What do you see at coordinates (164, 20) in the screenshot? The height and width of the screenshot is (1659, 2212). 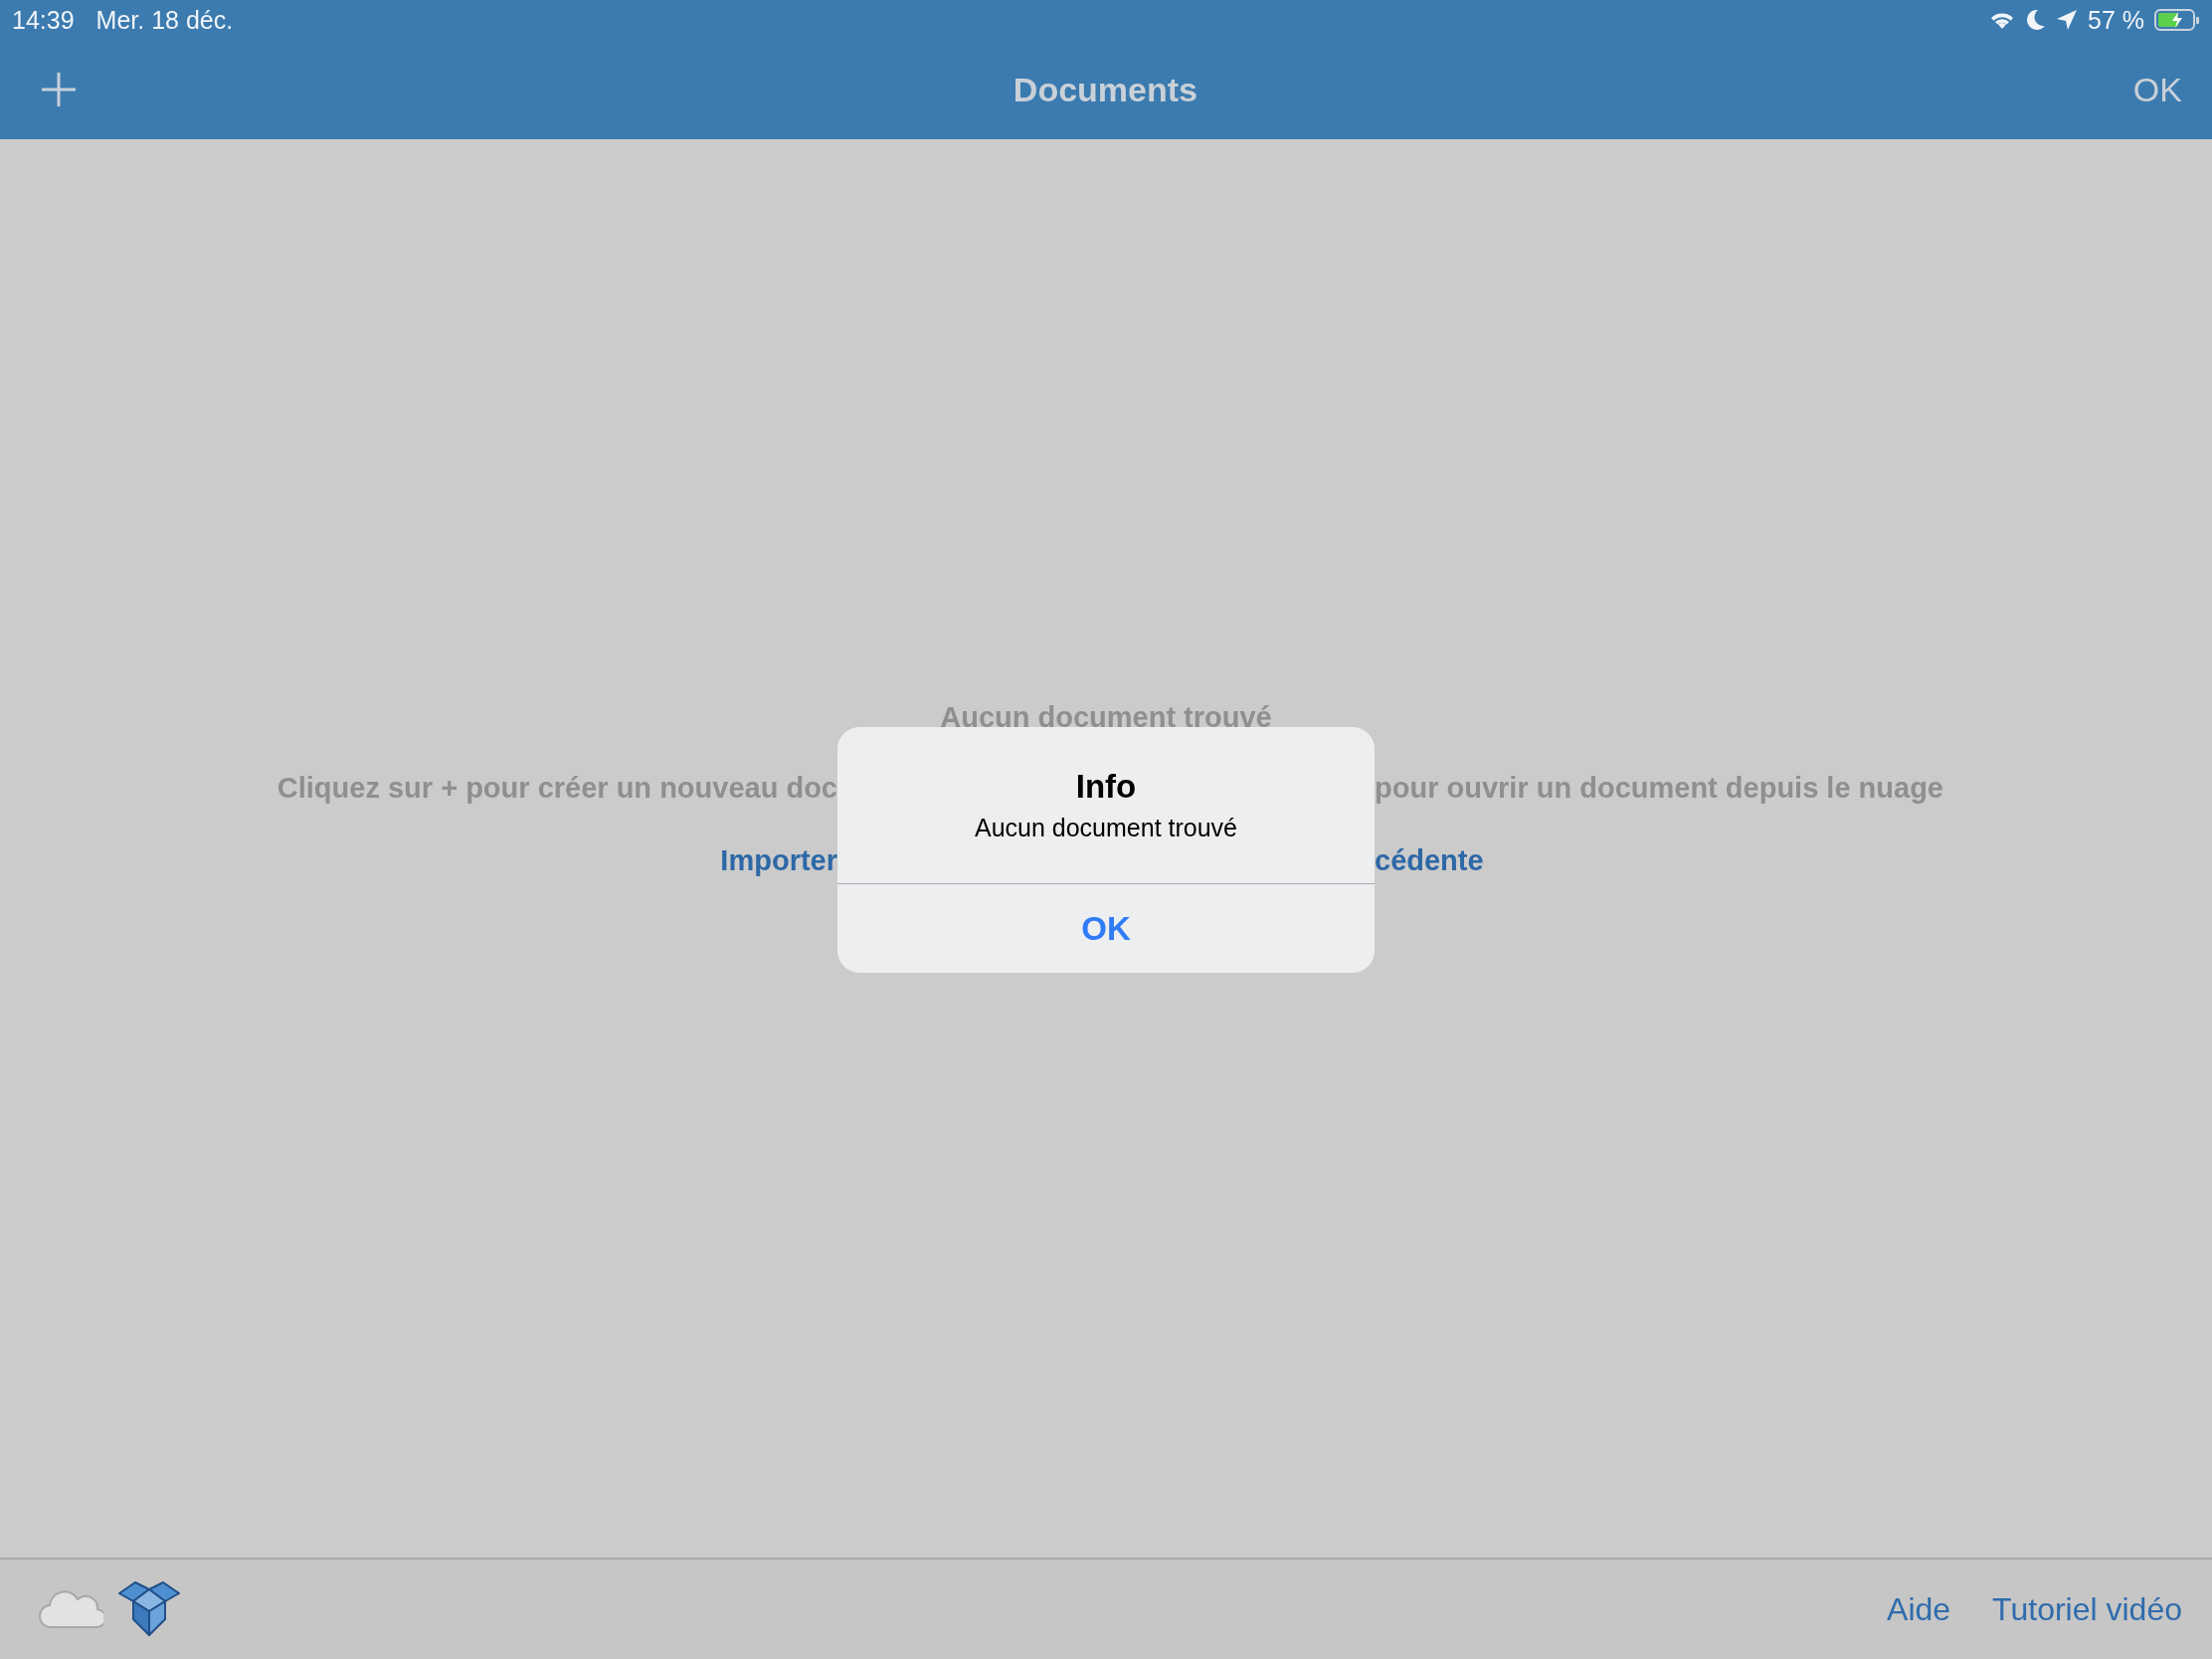 I see `status-date: Mer. 18 déc.` at bounding box center [164, 20].